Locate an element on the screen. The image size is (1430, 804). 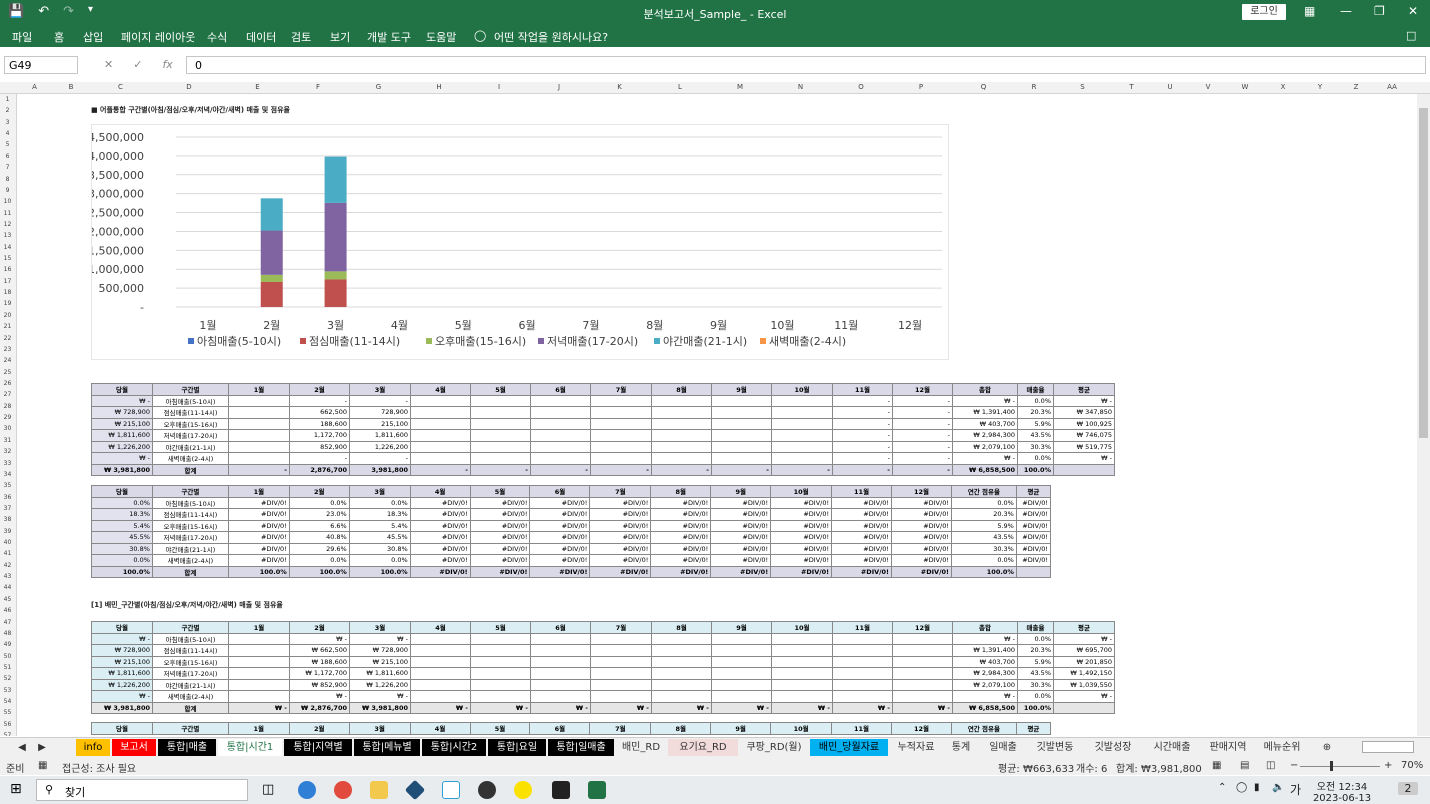
total-cell: - is located at coordinates (922, 469).